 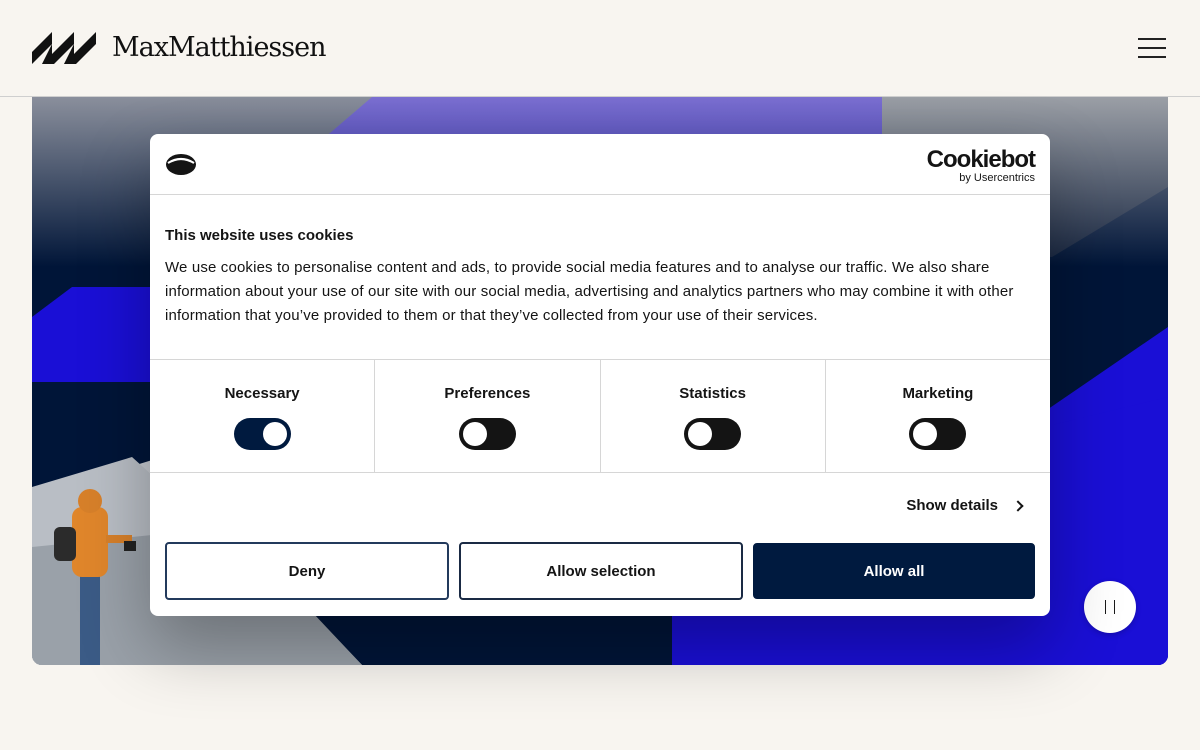 I want to click on dialog-title: This website uses cookies, so click(x=259, y=235).